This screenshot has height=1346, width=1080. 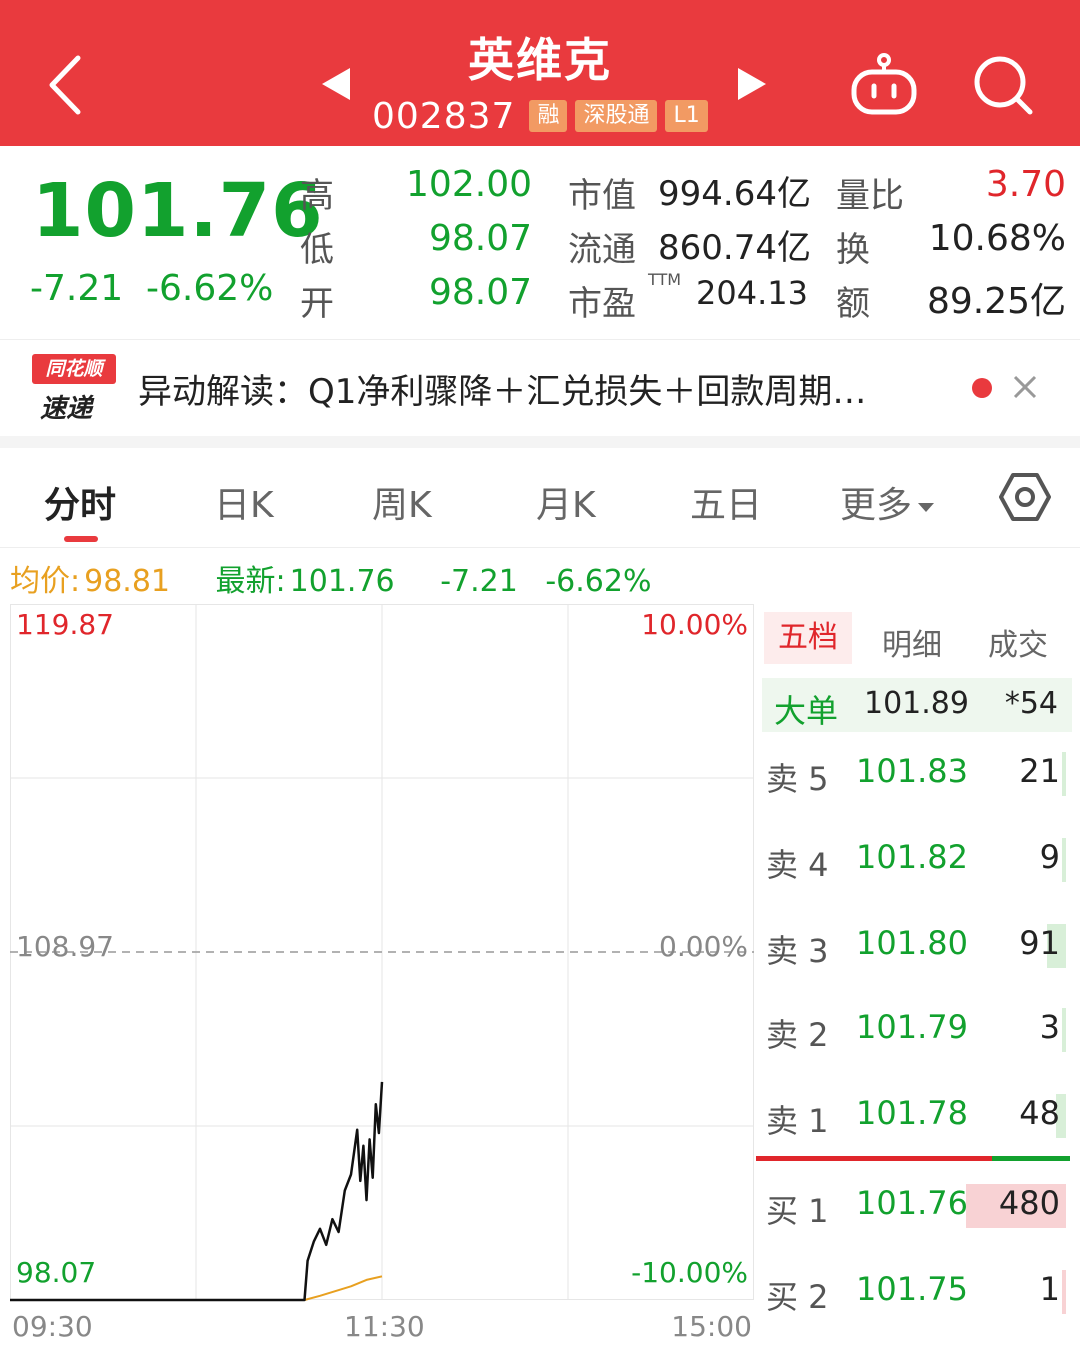 What do you see at coordinates (80, 502) in the screenshot?
I see `tab-intraday: 分时` at bounding box center [80, 502].